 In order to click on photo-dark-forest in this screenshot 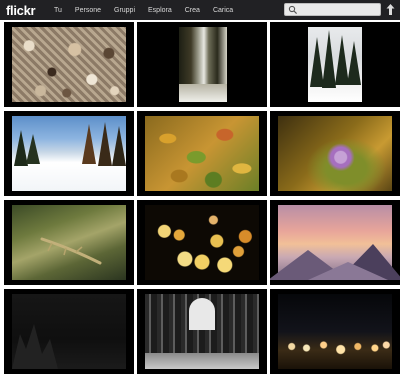, I will do `click(69, 331)`.